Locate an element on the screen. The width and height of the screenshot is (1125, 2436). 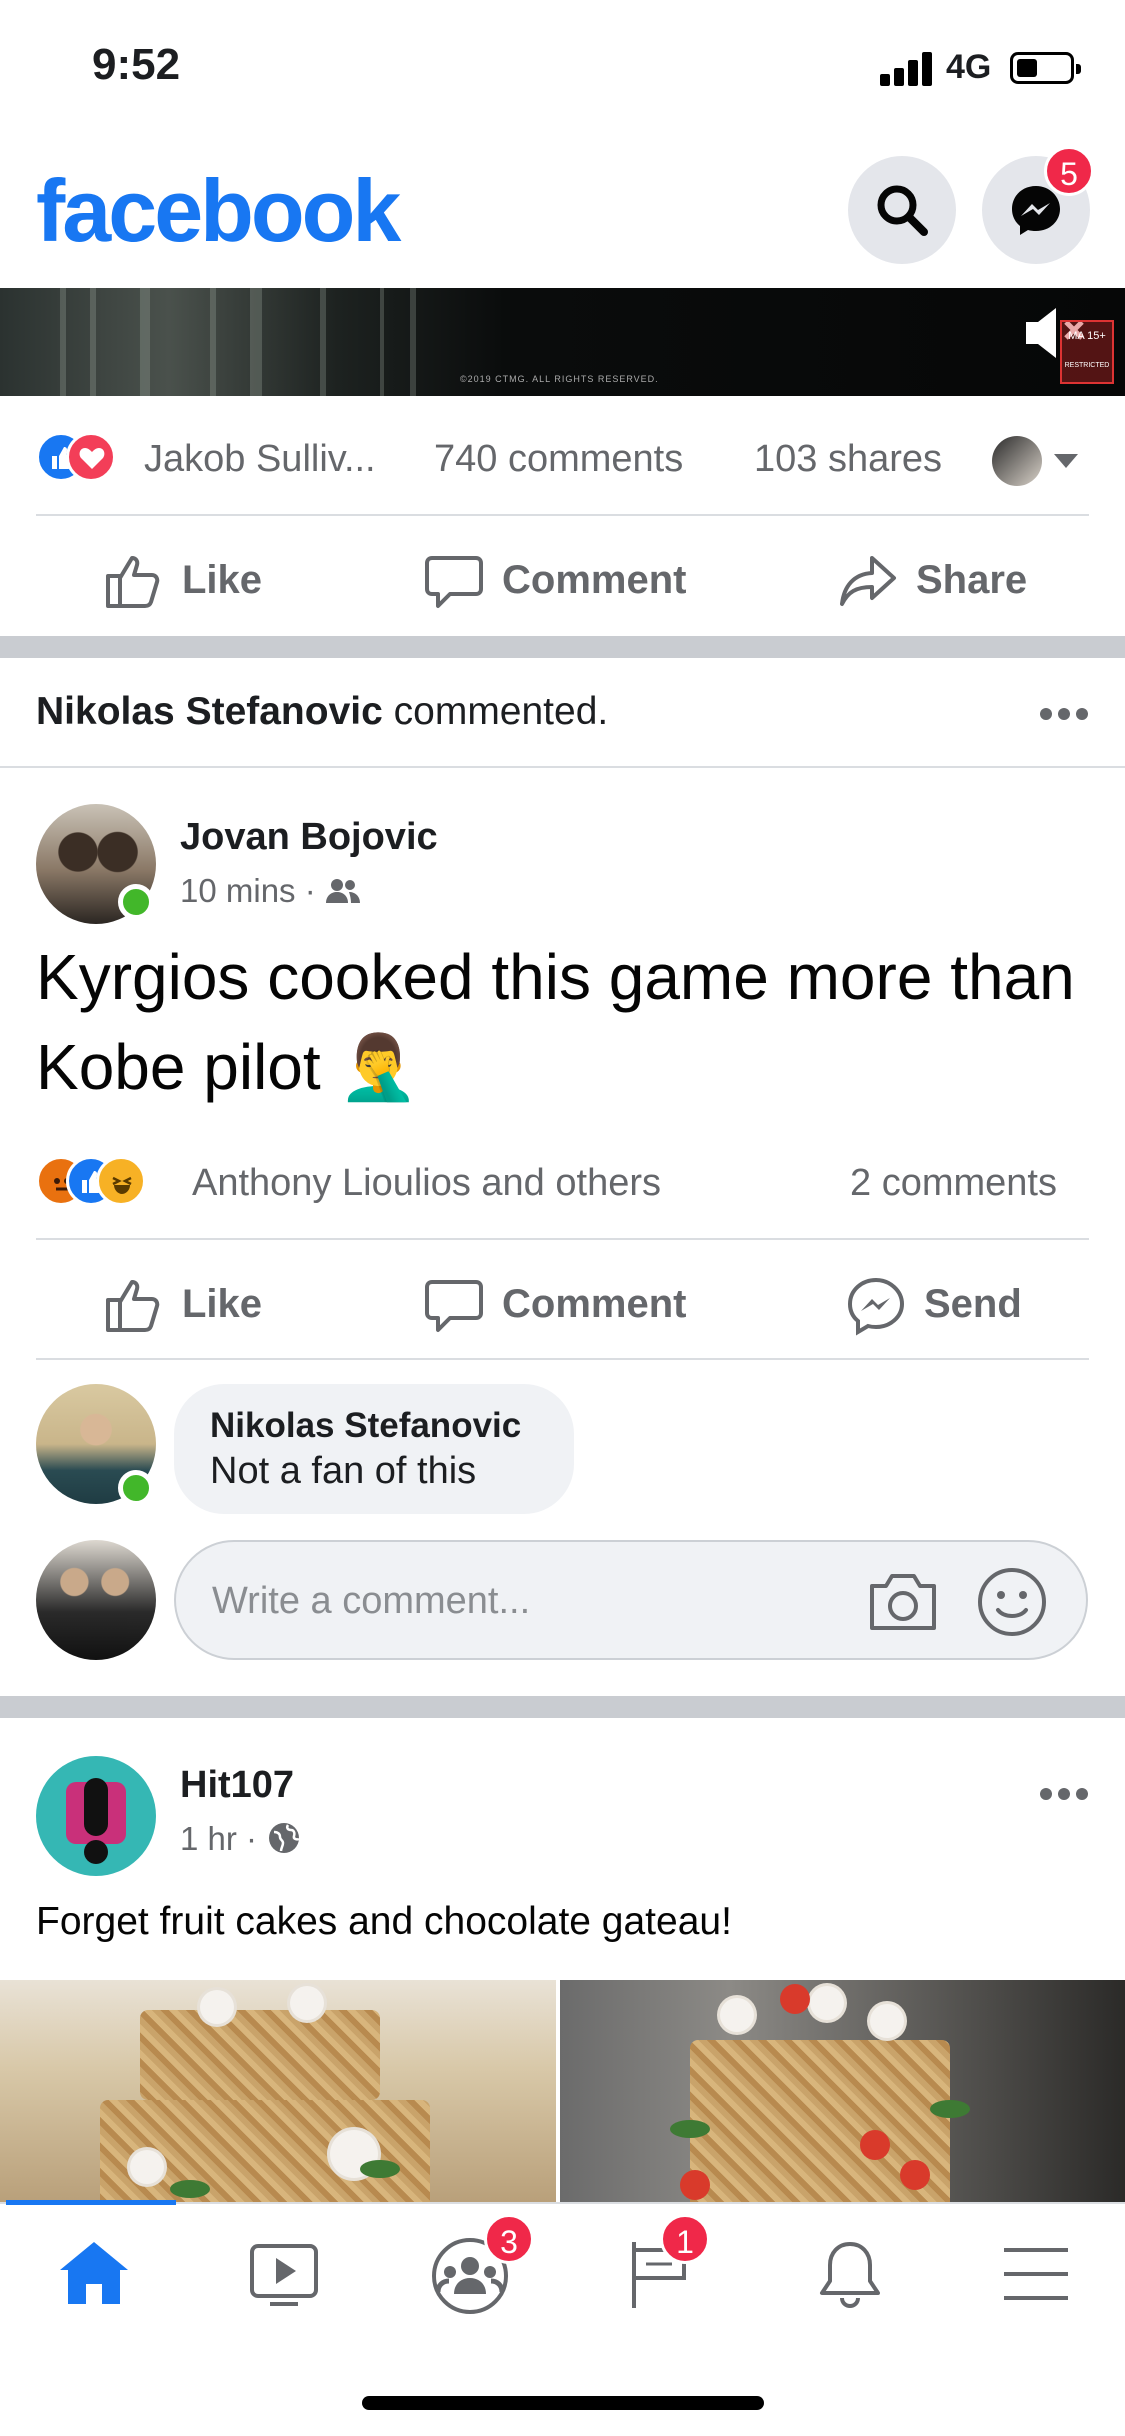
comment-author: Nikolas Stefanovic is located at coordinates (365, 1426).